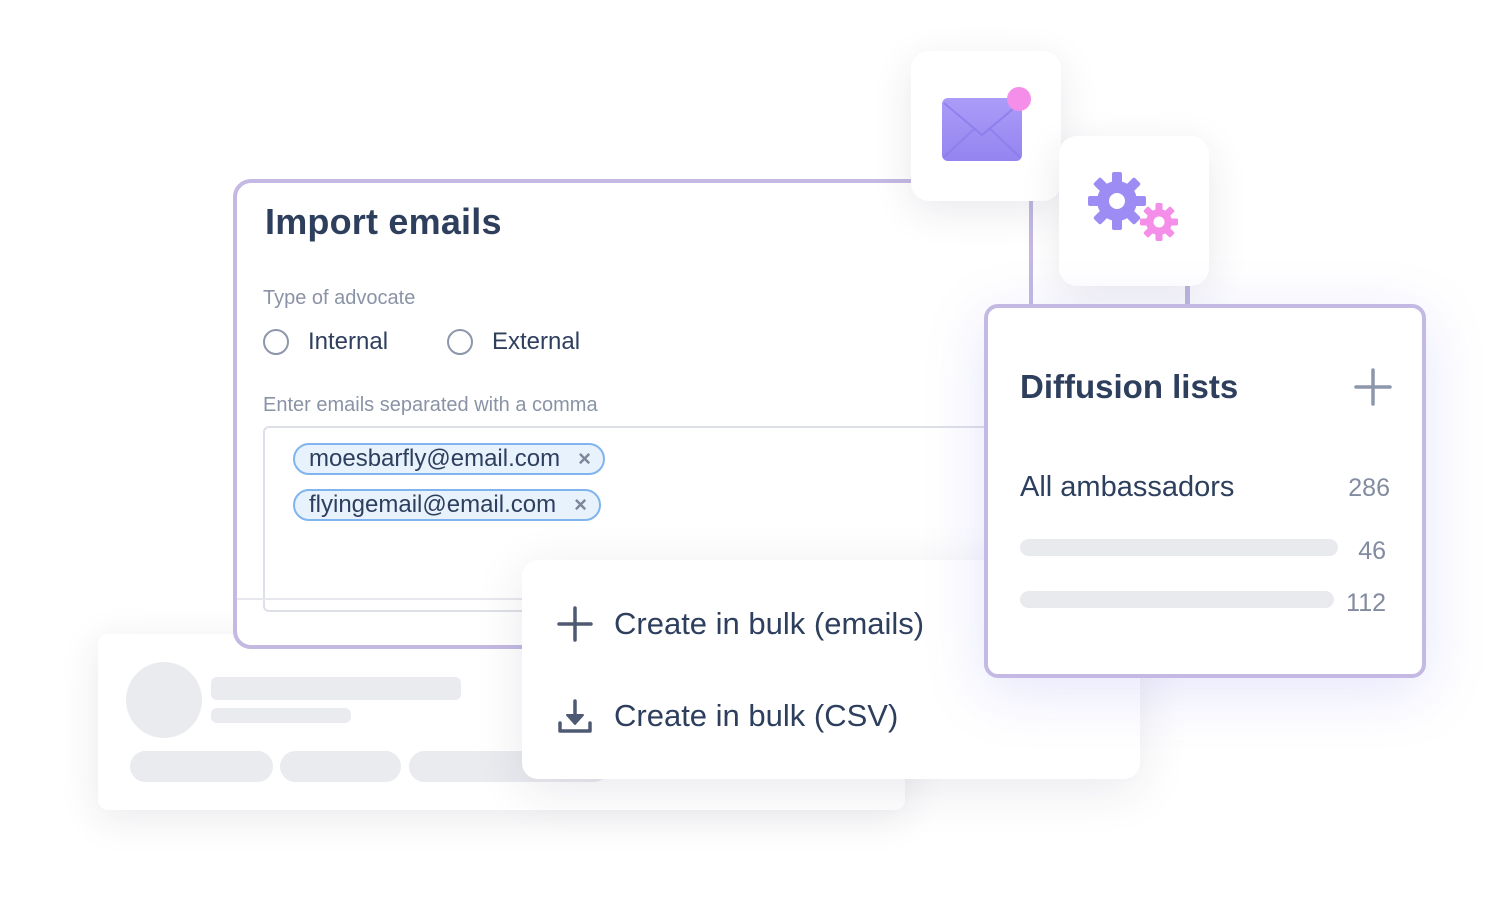 The image size is (1487, 924). Describe the element at coordinates (348, 341) in the screenshot. I see `radio-label: Internal` at that location.